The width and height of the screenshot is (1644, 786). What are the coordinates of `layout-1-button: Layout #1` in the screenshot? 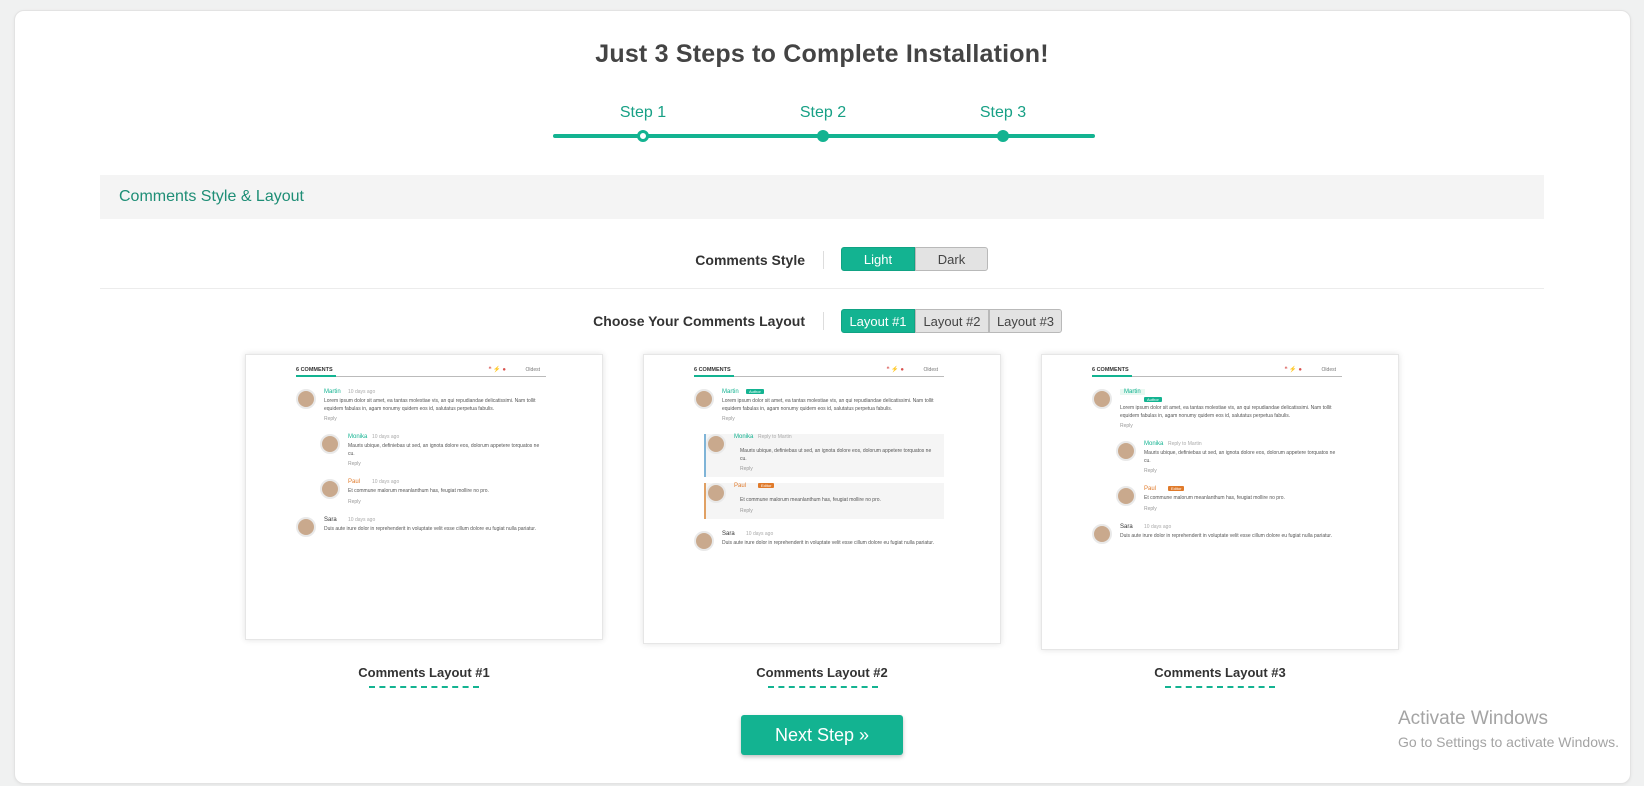 It's located at (878, 321).